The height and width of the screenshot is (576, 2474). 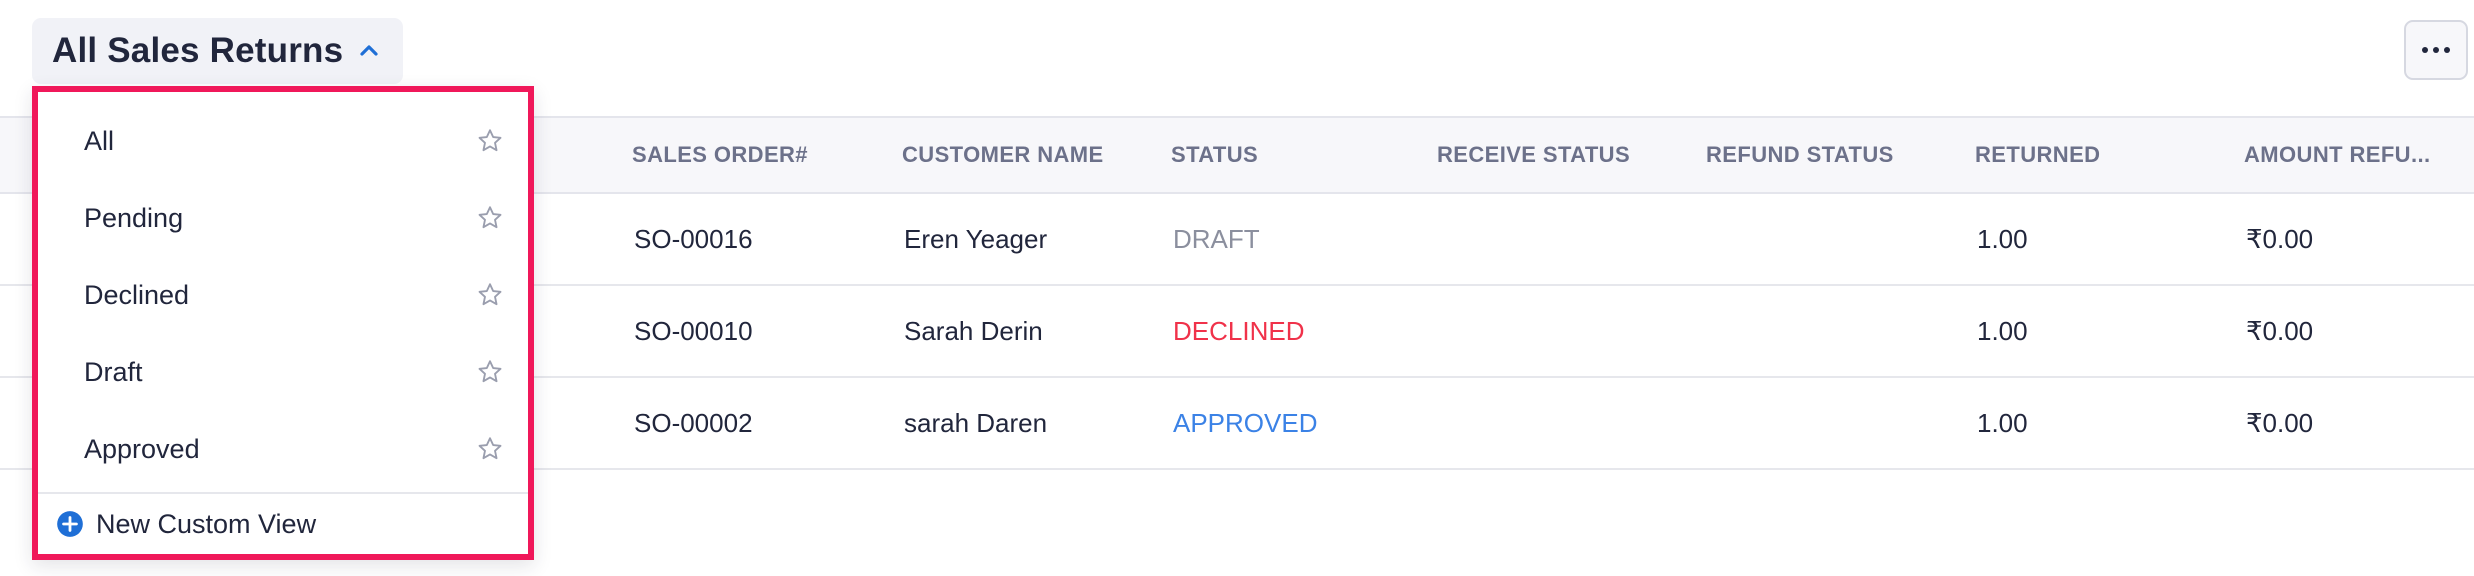 I want to click on view-option-label: All, so click(x=99, y=140).